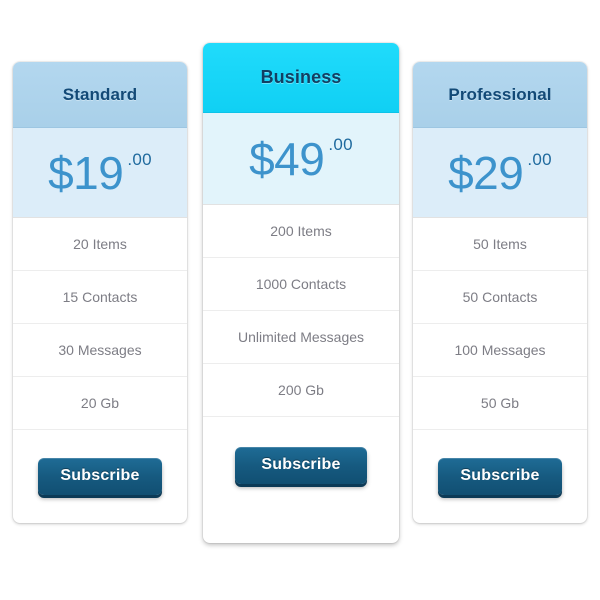  What do you see at coordinates (100, 350) in the screenshot?
I see `feature-item: 30 Messages` at bounding box center [100, 350].